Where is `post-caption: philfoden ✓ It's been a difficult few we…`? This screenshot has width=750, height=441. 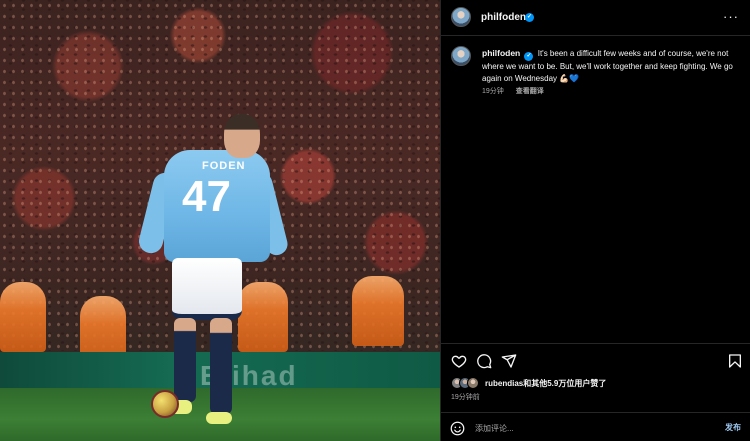
post-caption: philfoden ✓ It's been a difficult few we… is located at coordinates (610, 66).